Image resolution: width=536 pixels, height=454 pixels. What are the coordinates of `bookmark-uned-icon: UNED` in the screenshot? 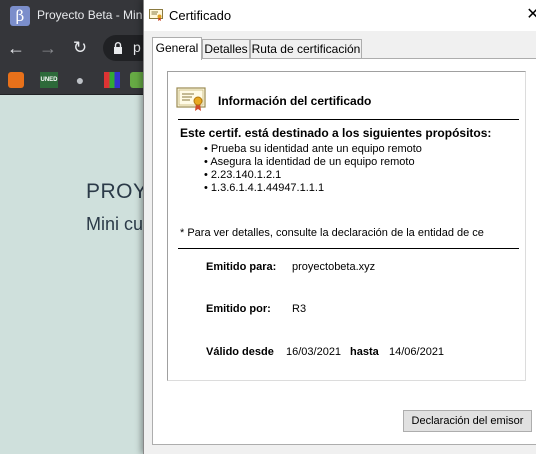 It's located at (49, 80).